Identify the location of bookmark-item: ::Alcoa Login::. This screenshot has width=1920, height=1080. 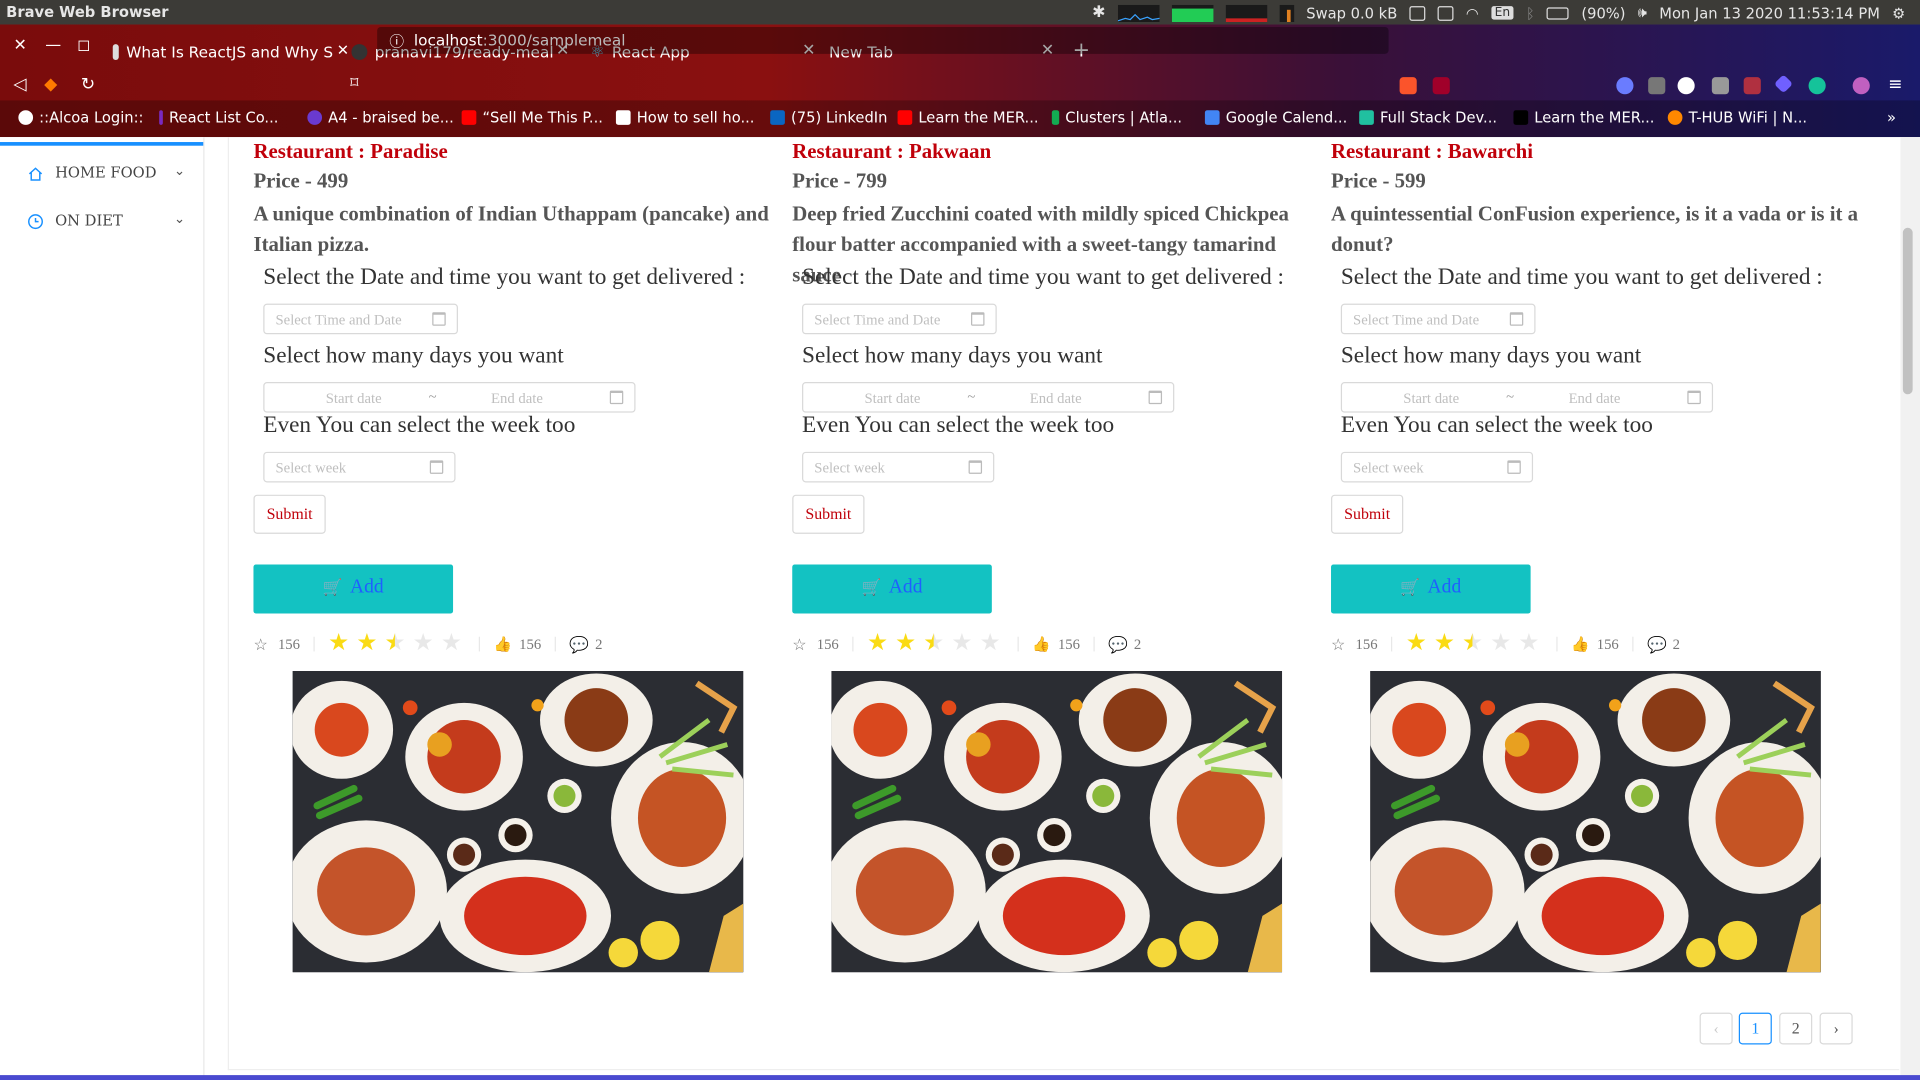
(81, 117).